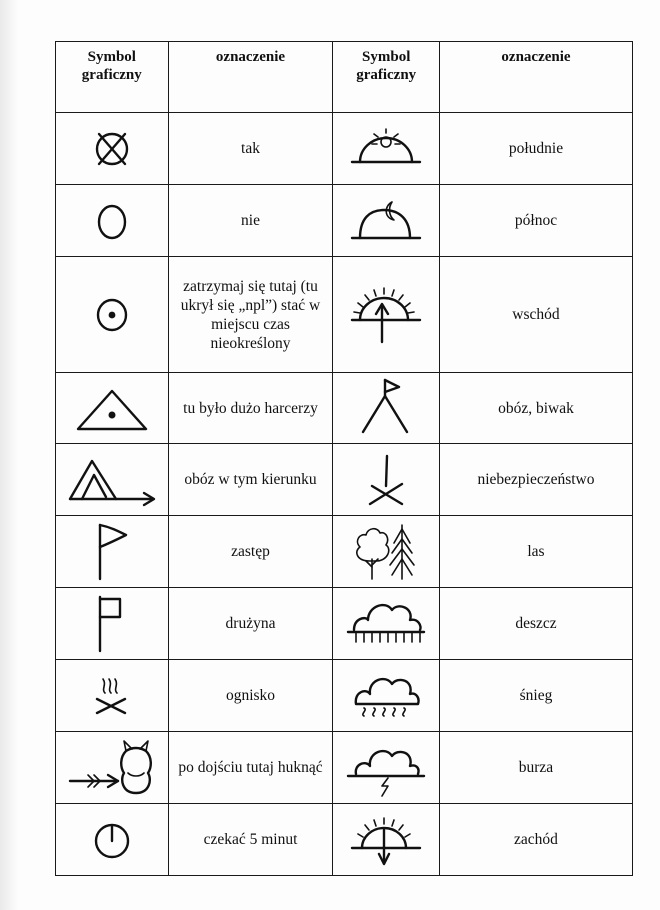 This screenshot has width=660, height=910. Describe the element at coordinates (112, 77) in the screenshot. I see `header-symbol-left: Symbol graficzny` at that location.